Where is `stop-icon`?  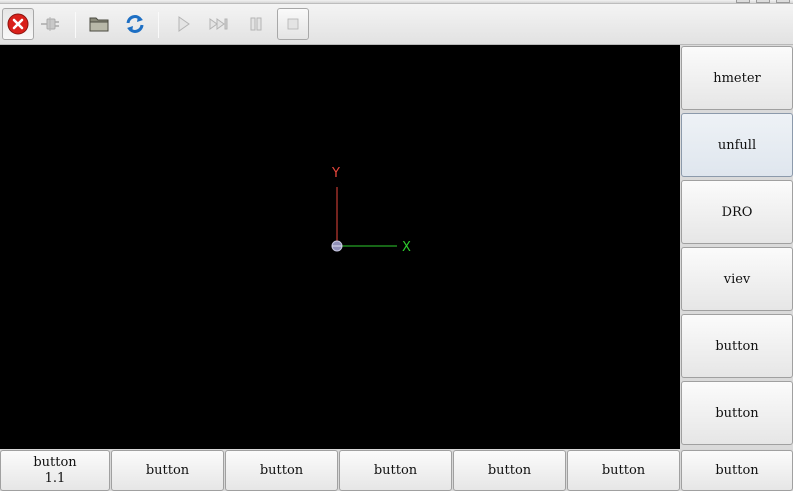 stop-icon is located at coordinates (293, 24).